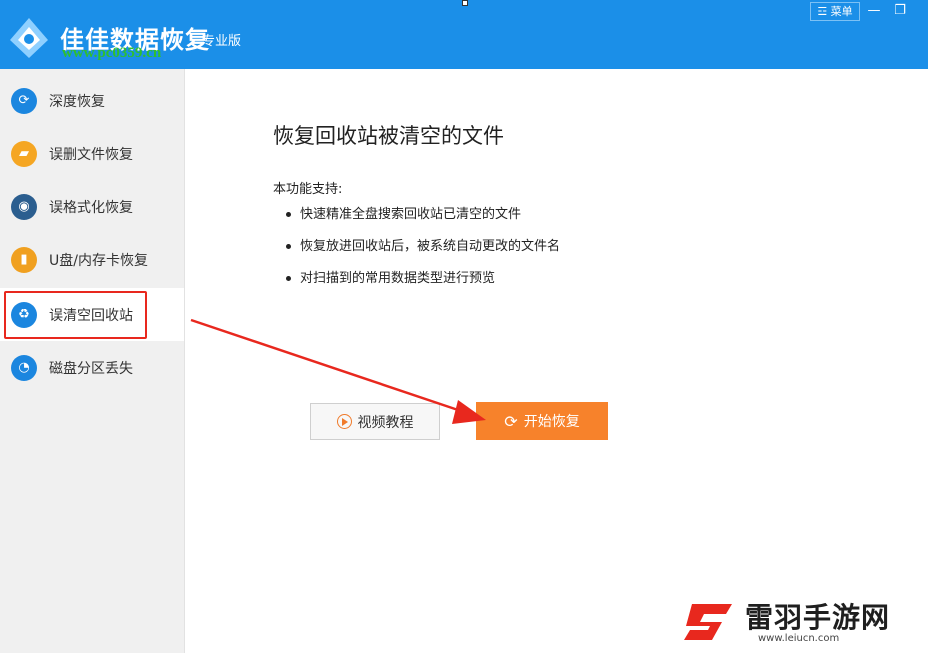  I want to click on watermark-title: 雷羽手游网, so click(818, 617).